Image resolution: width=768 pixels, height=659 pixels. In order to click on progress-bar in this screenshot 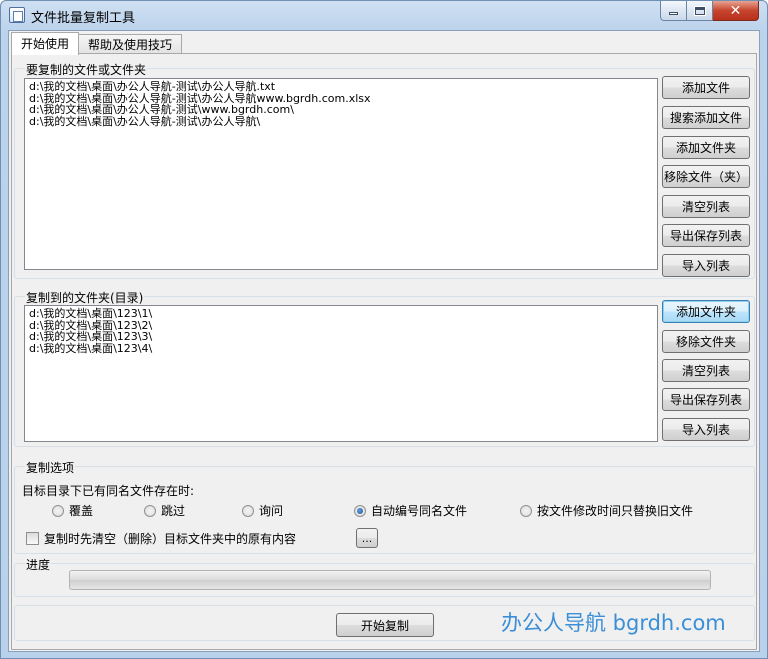, I will do `click(390, 580)`.